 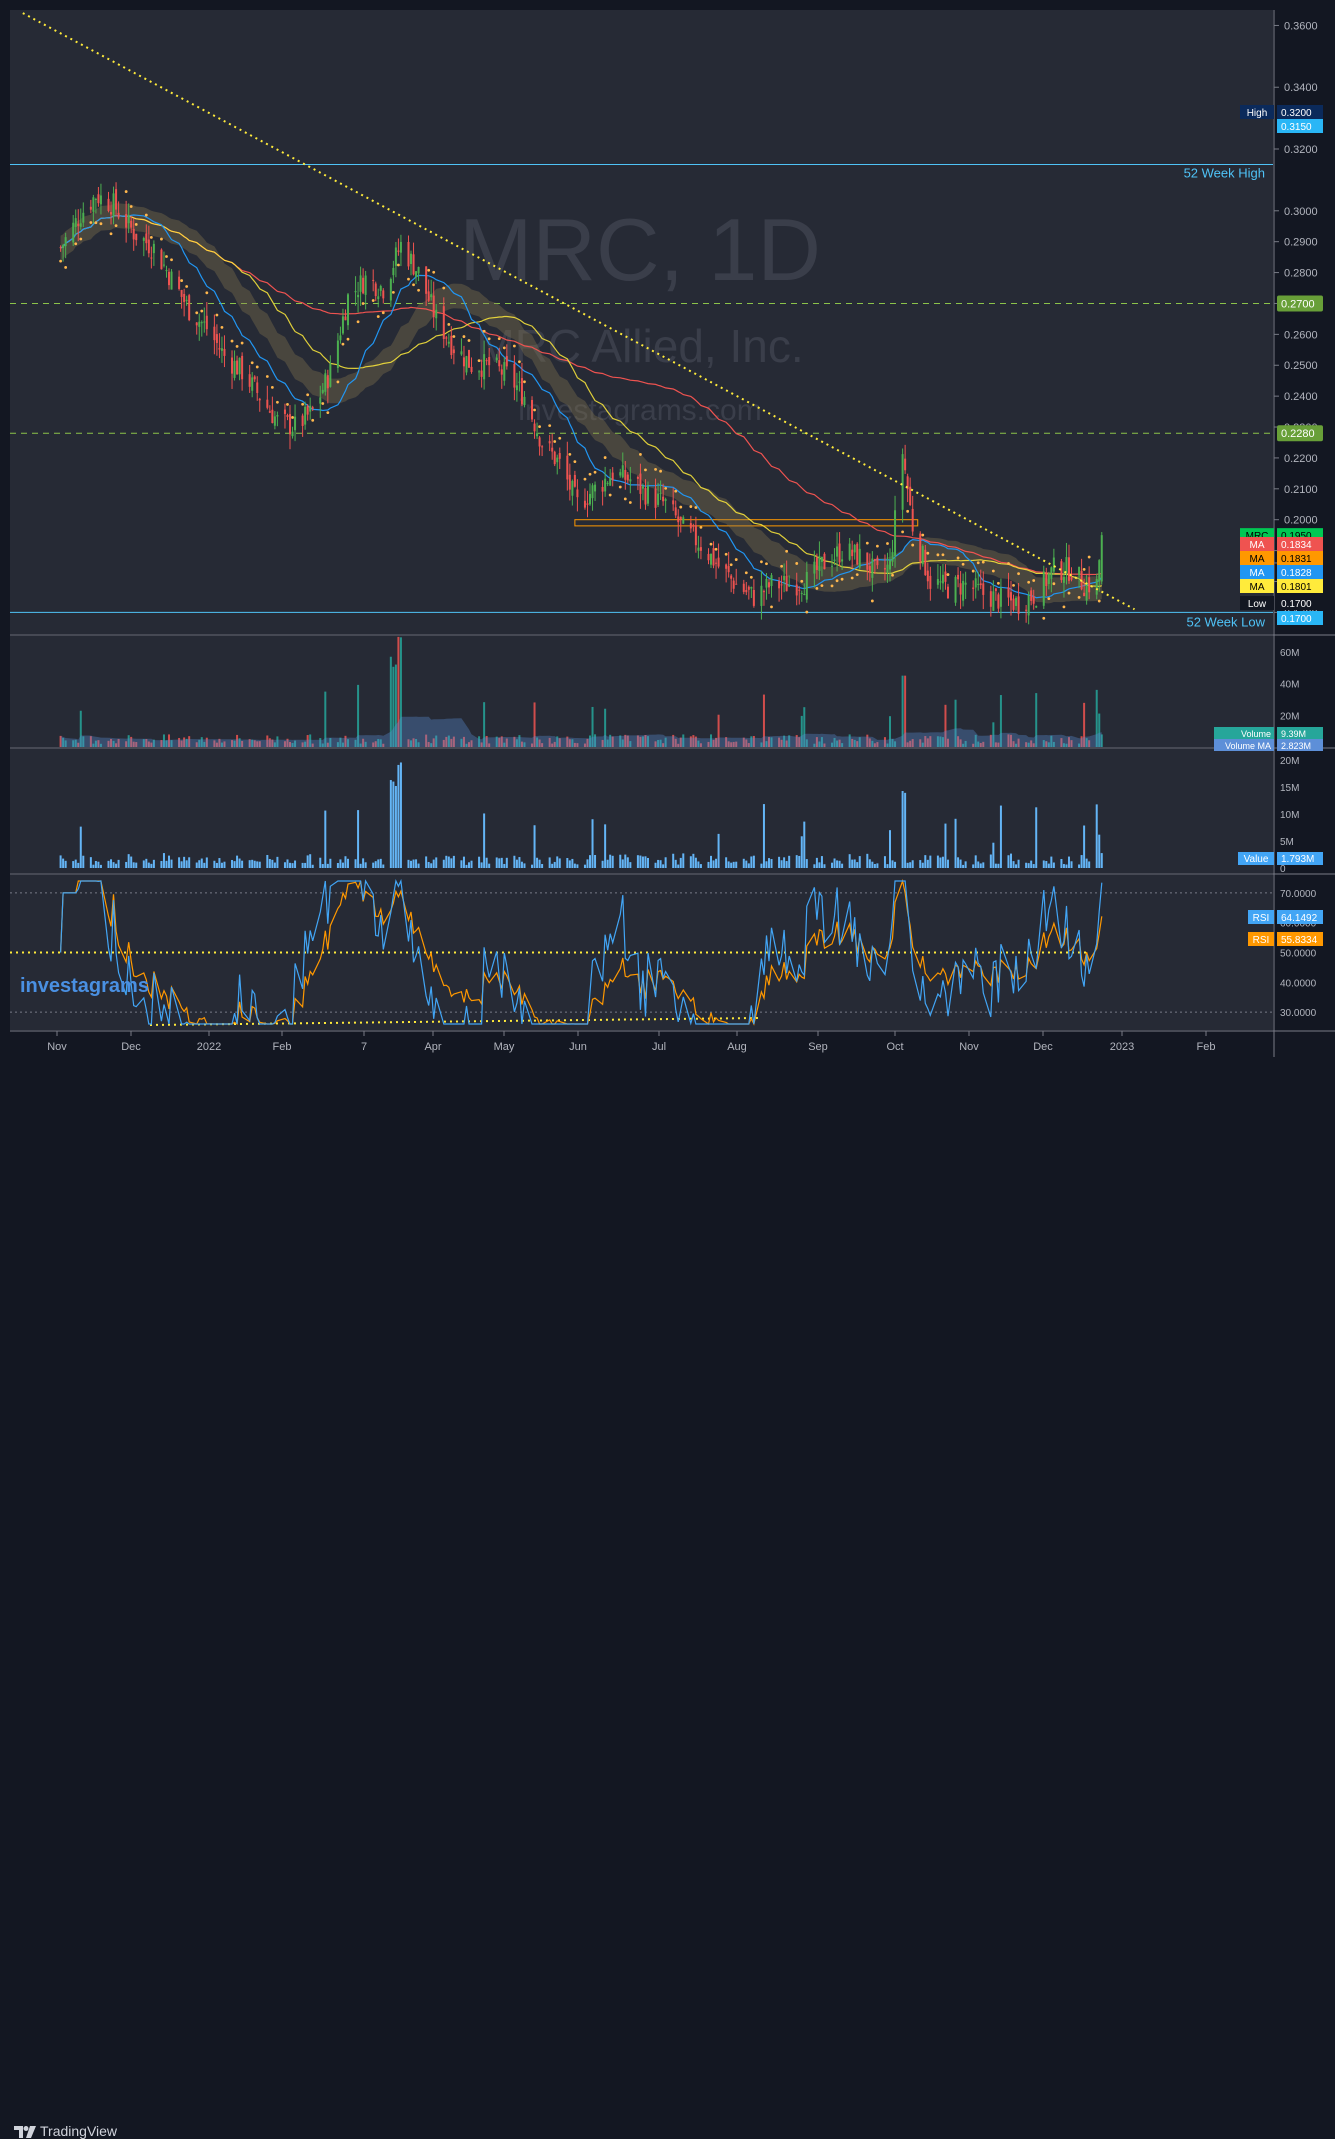 What do you see at coordinates (818, 1047) in the screenshot?
I see `x-tick-label: Sep` at bounding box center [818, 1047].